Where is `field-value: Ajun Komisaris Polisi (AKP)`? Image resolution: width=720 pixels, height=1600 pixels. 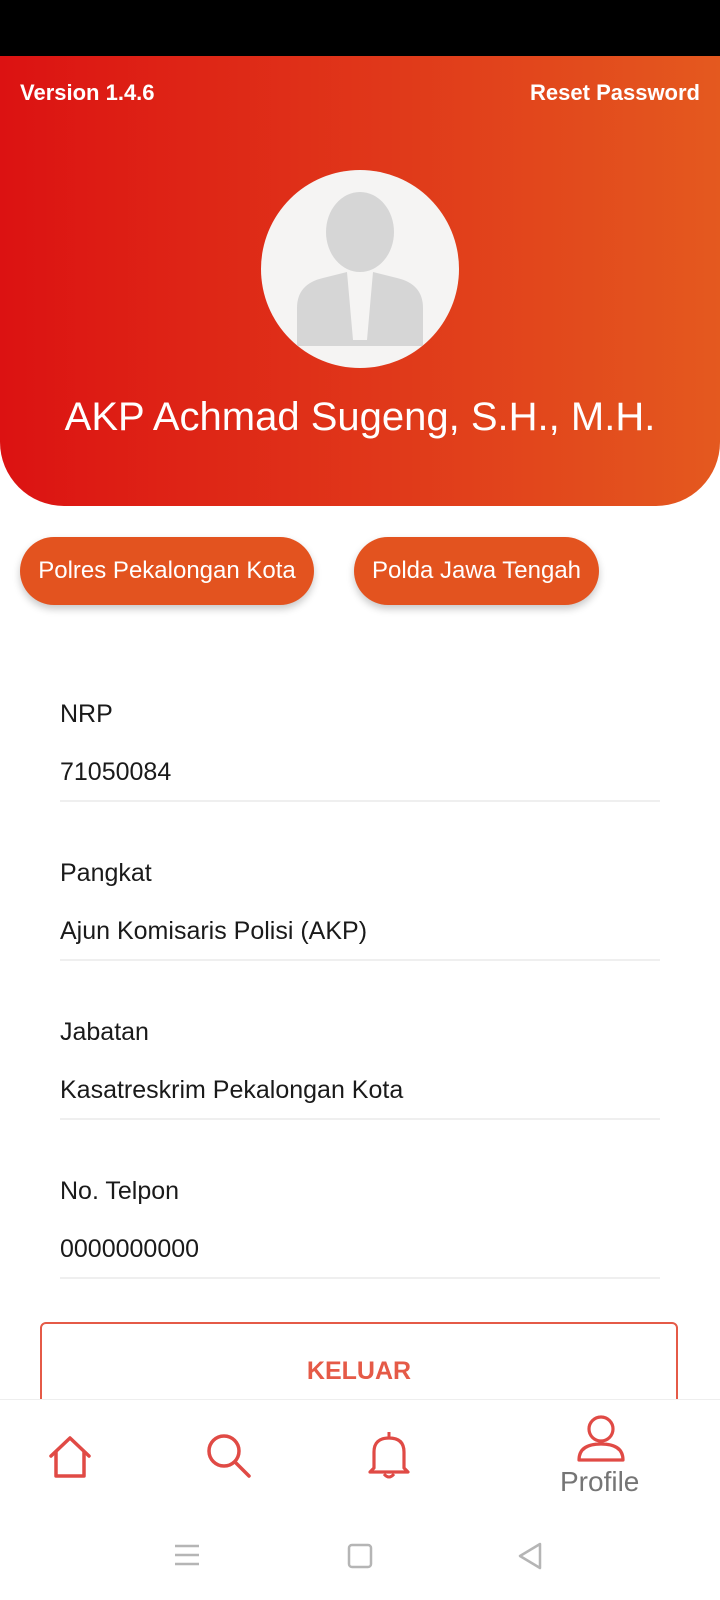 field-value: Ajun Komisaris Polisi (AKP) is located at coordinates (214, 931).